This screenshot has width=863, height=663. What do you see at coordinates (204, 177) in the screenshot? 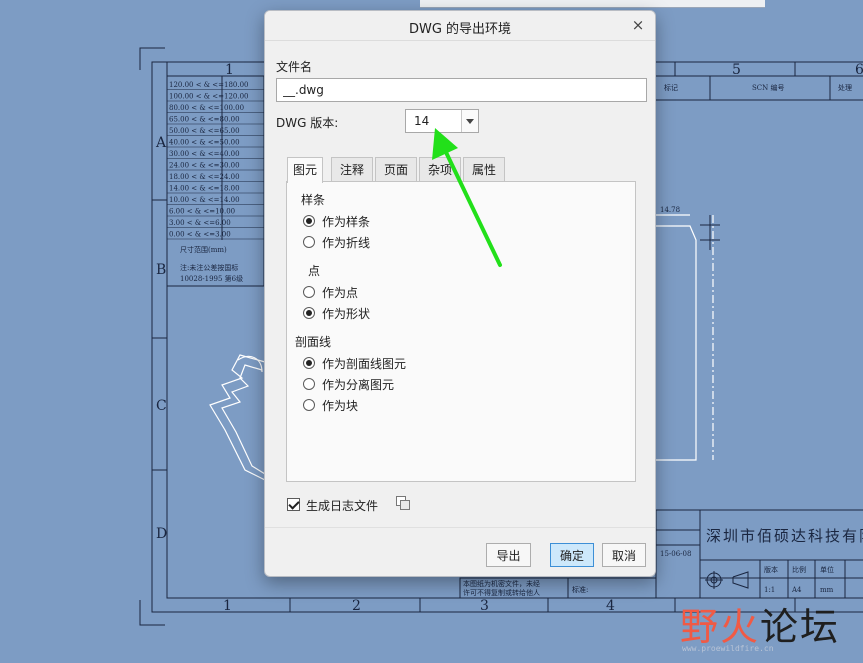
I see `tolerance-row-text: 18.00 < & <=24.00` at bounding box center [204, 177].